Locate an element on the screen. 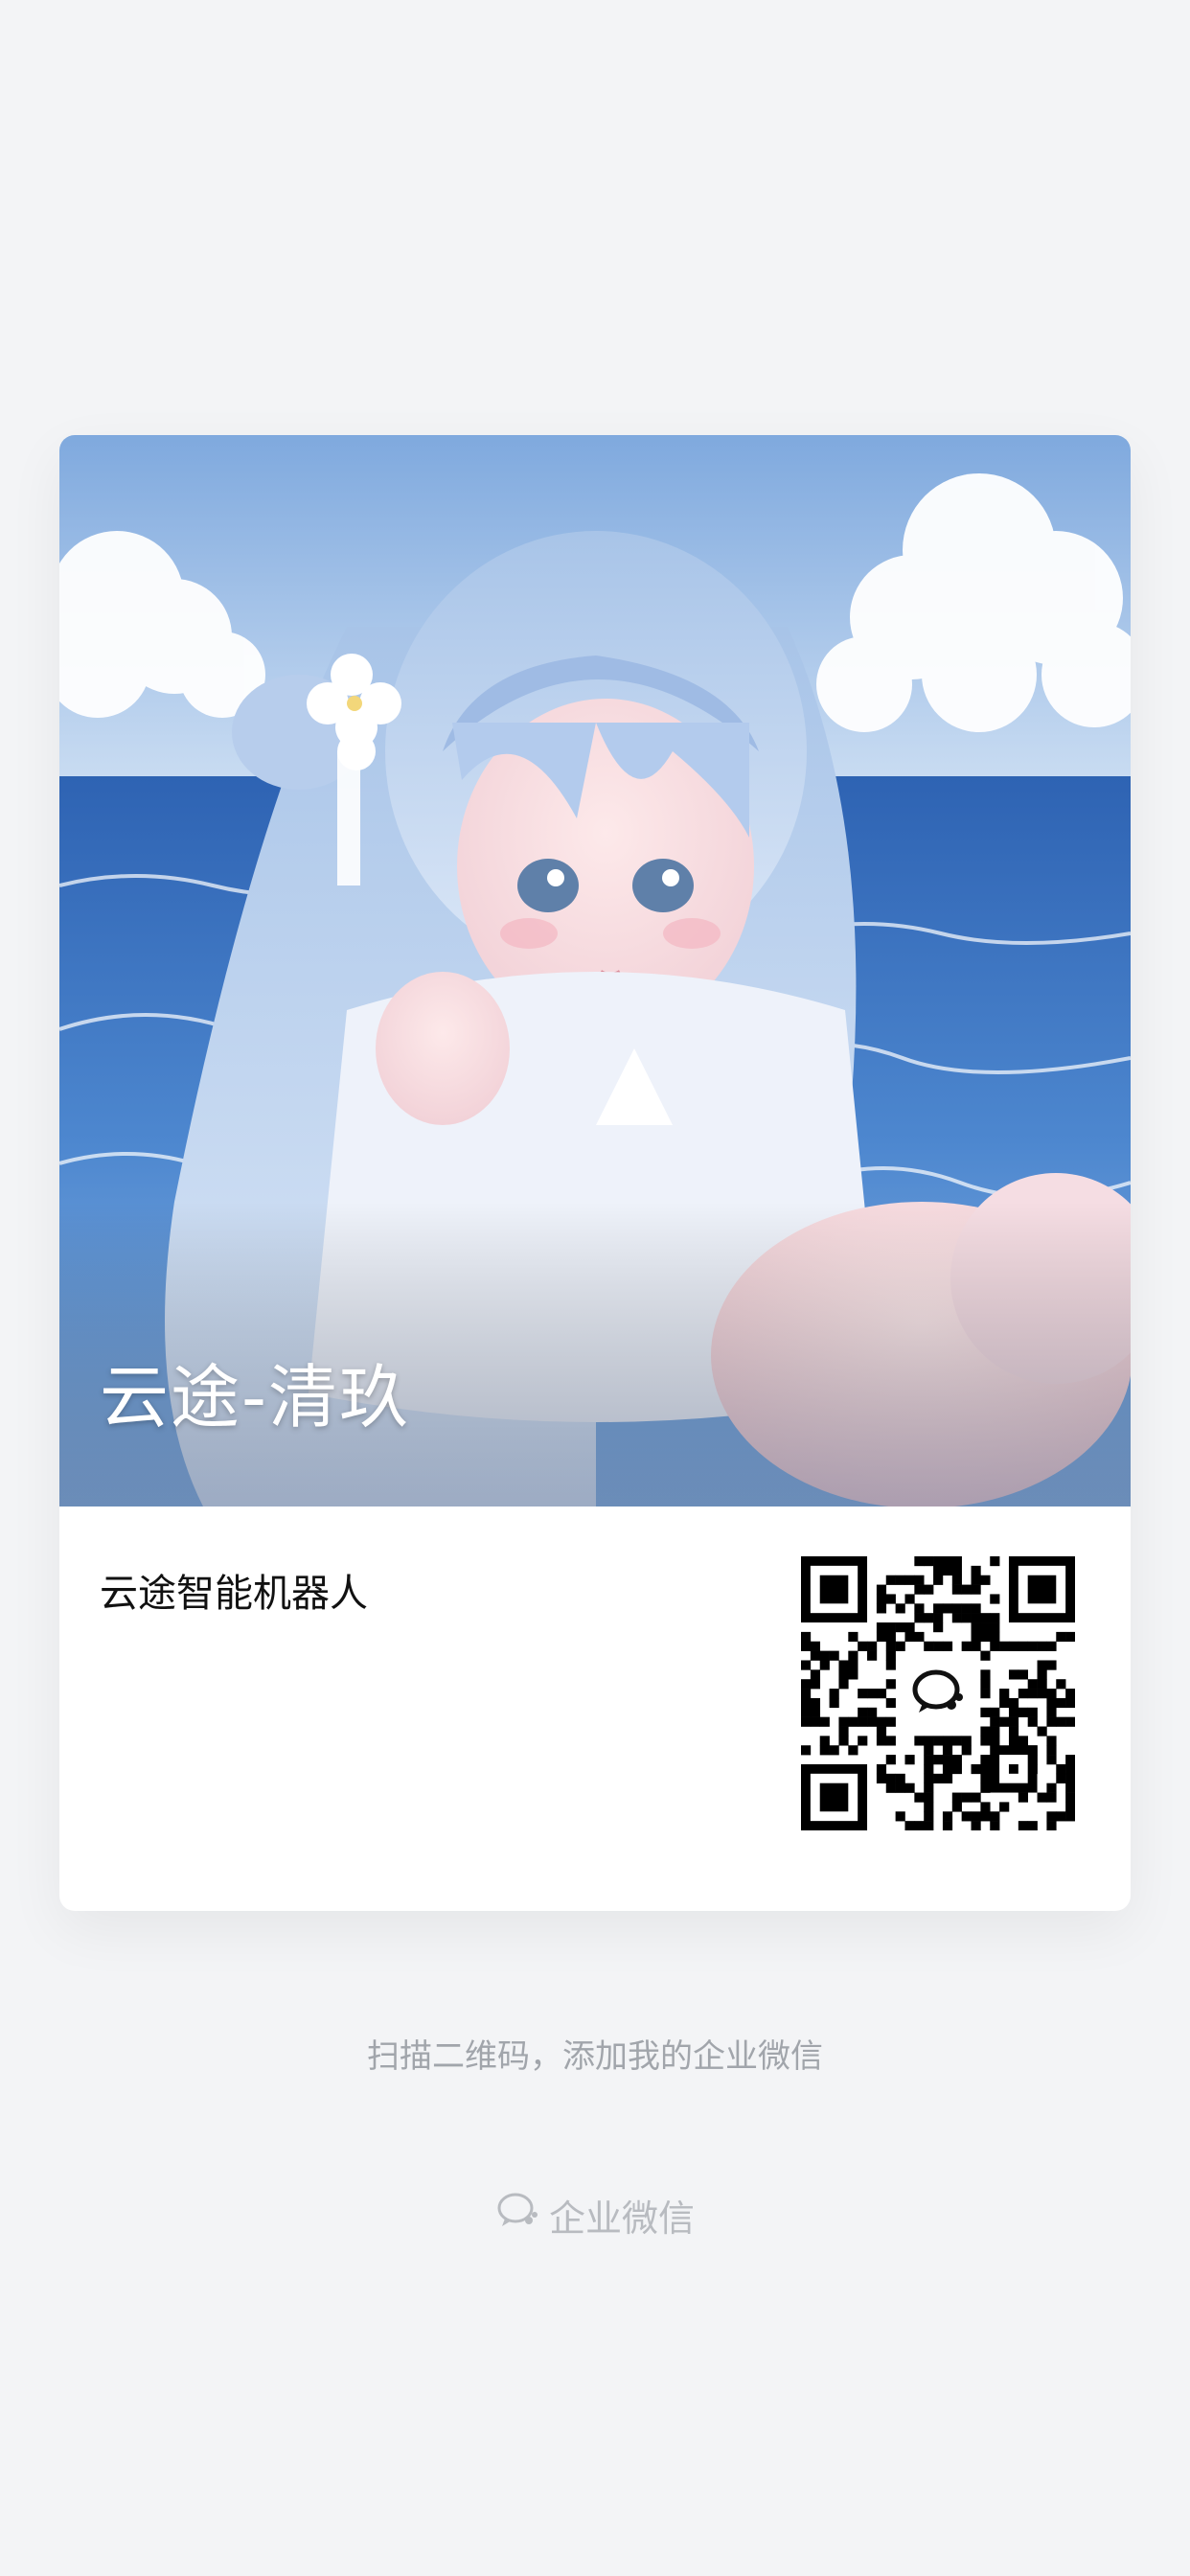 The image size is (1190, 2576). wecom-brand: 企业微信 is located at coordinates (595, 2215).